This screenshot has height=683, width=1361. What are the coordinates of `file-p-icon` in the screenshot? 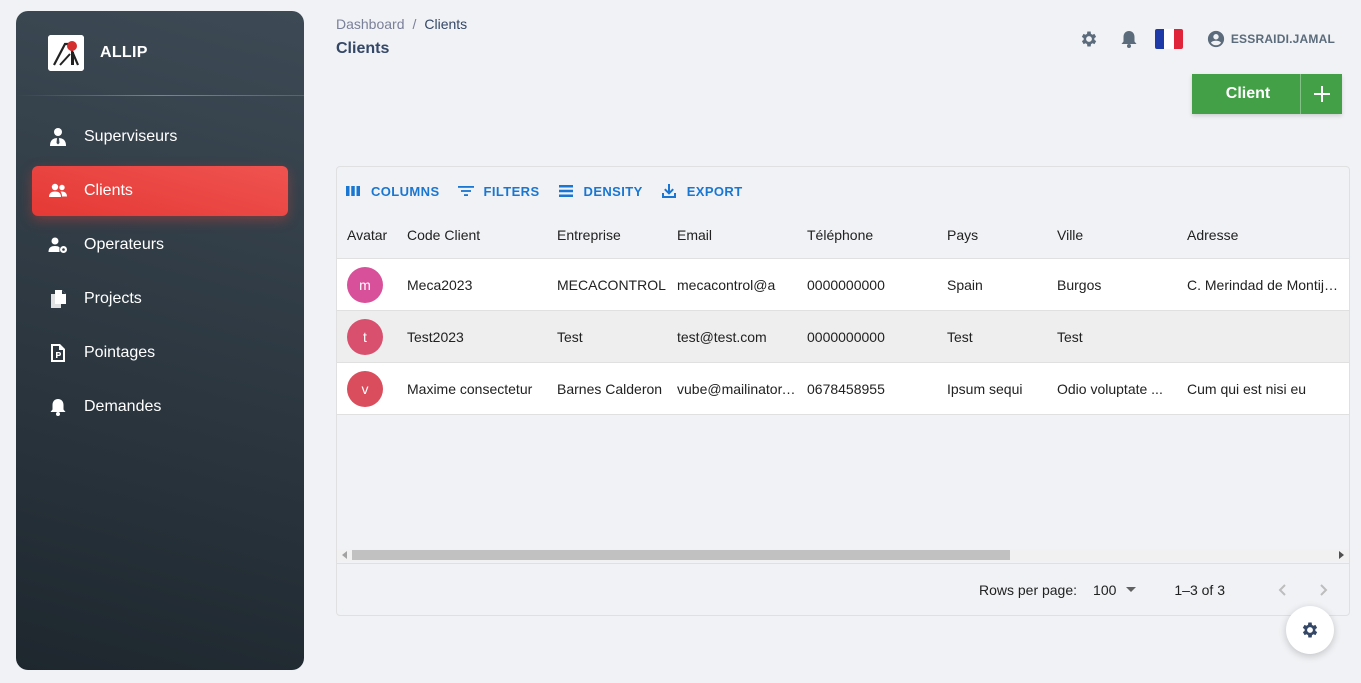 It's located at (58, 353).